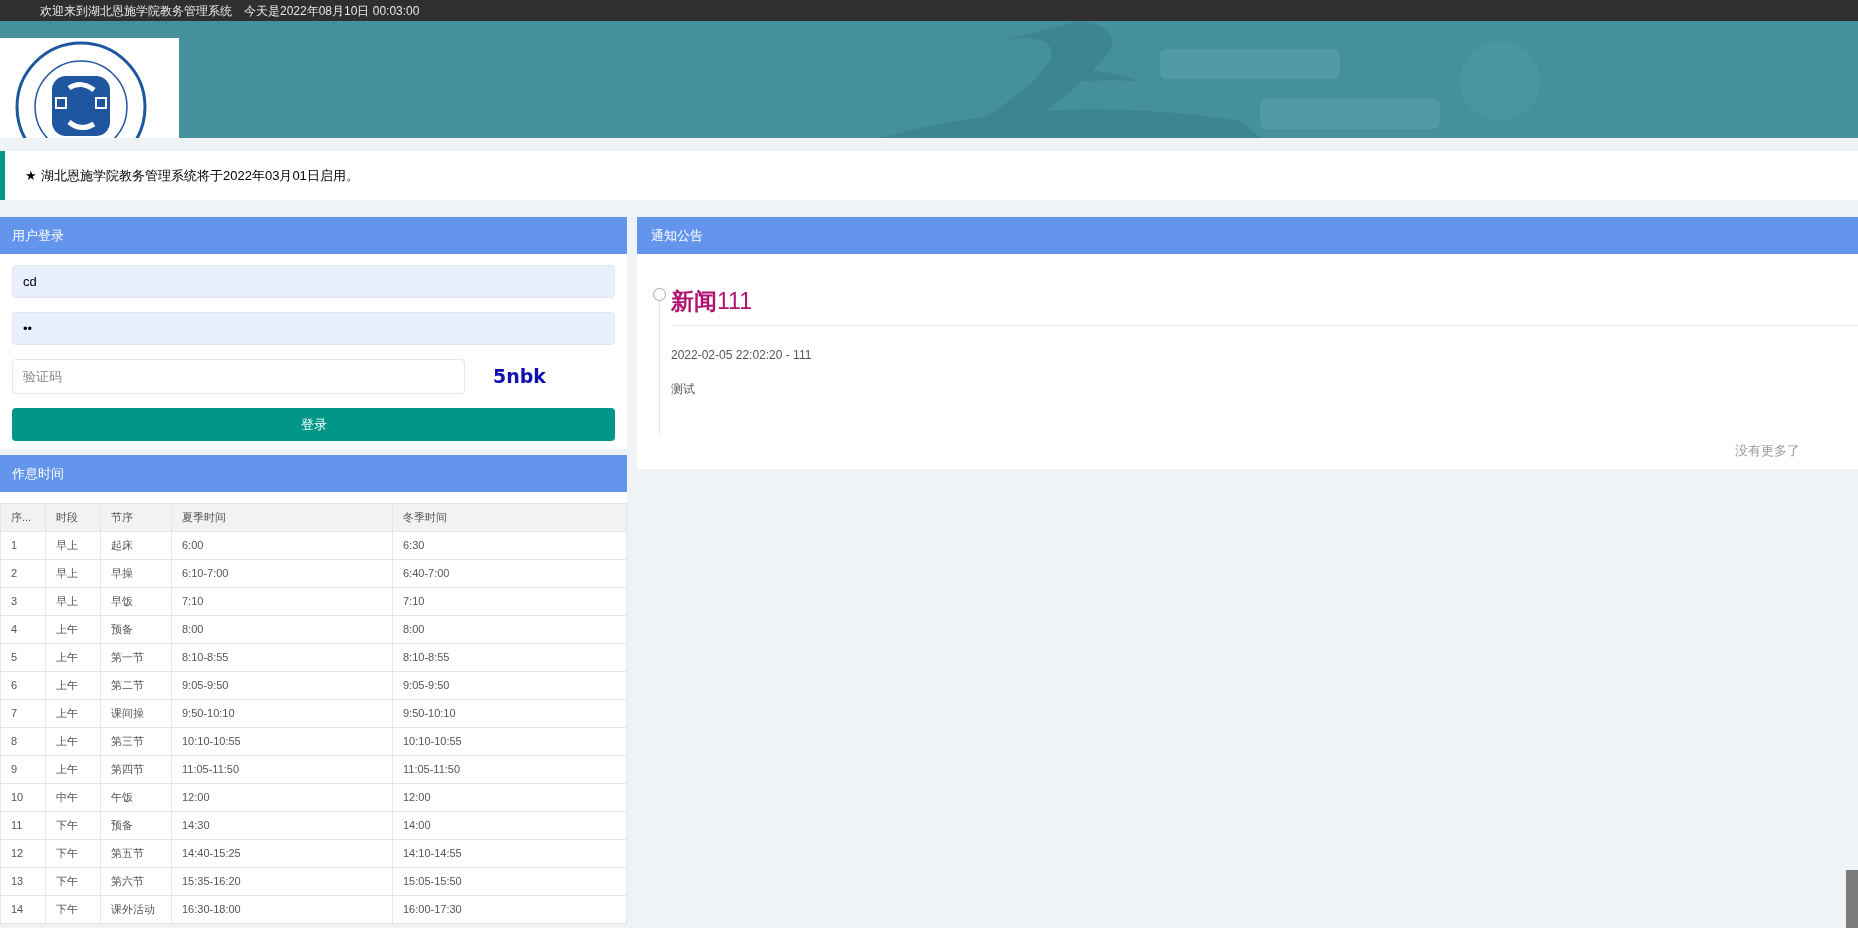 The width and height of the screenshot is (1858, 928). I want to click on username-field: cd, so click(313, 281).